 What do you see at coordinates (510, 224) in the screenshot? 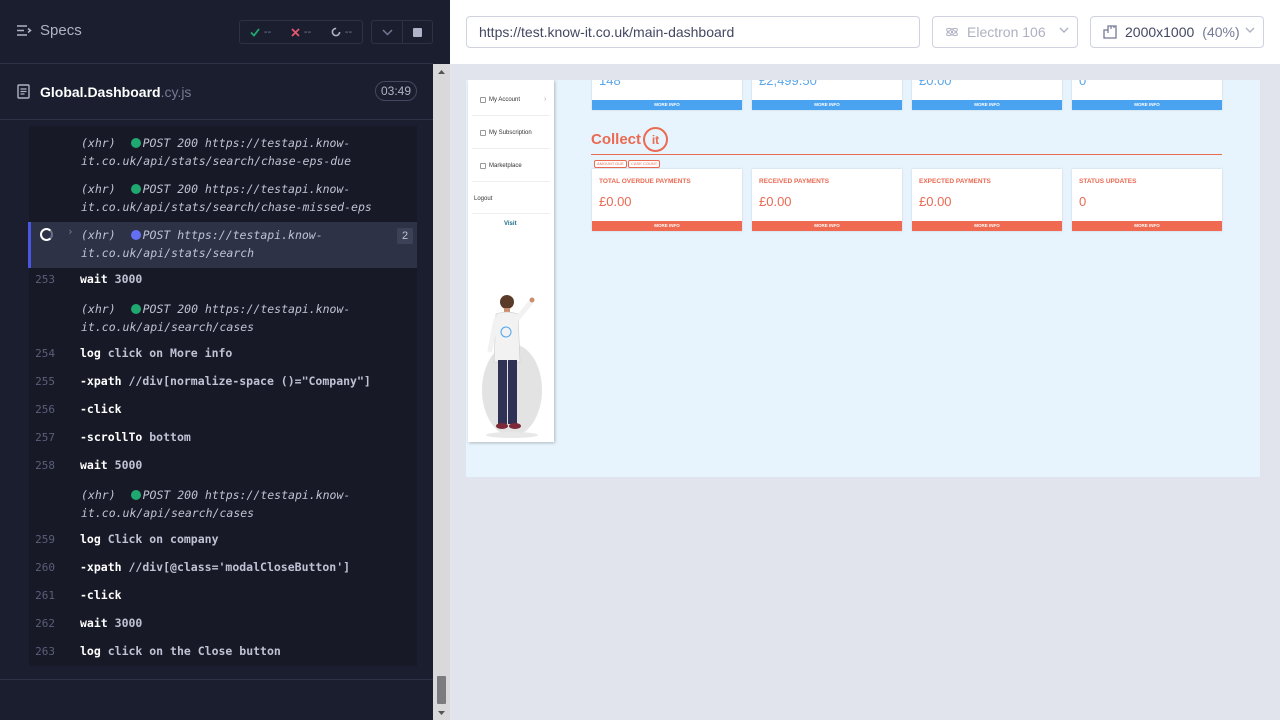
I see `sidebar-footer-link: Visit` at bounding box center [510, 224].